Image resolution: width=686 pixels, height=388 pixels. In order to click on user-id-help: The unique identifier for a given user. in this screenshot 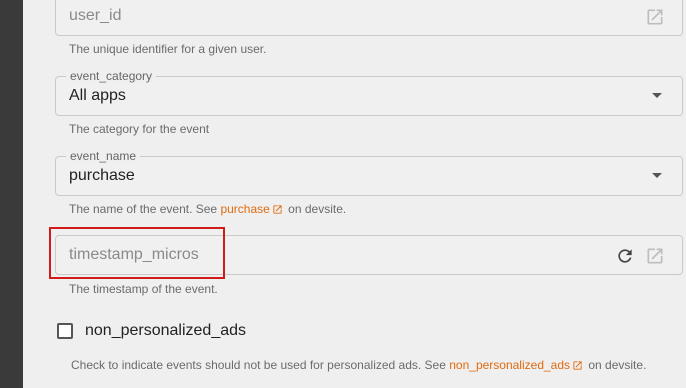, I will do `click(168, 49)`.